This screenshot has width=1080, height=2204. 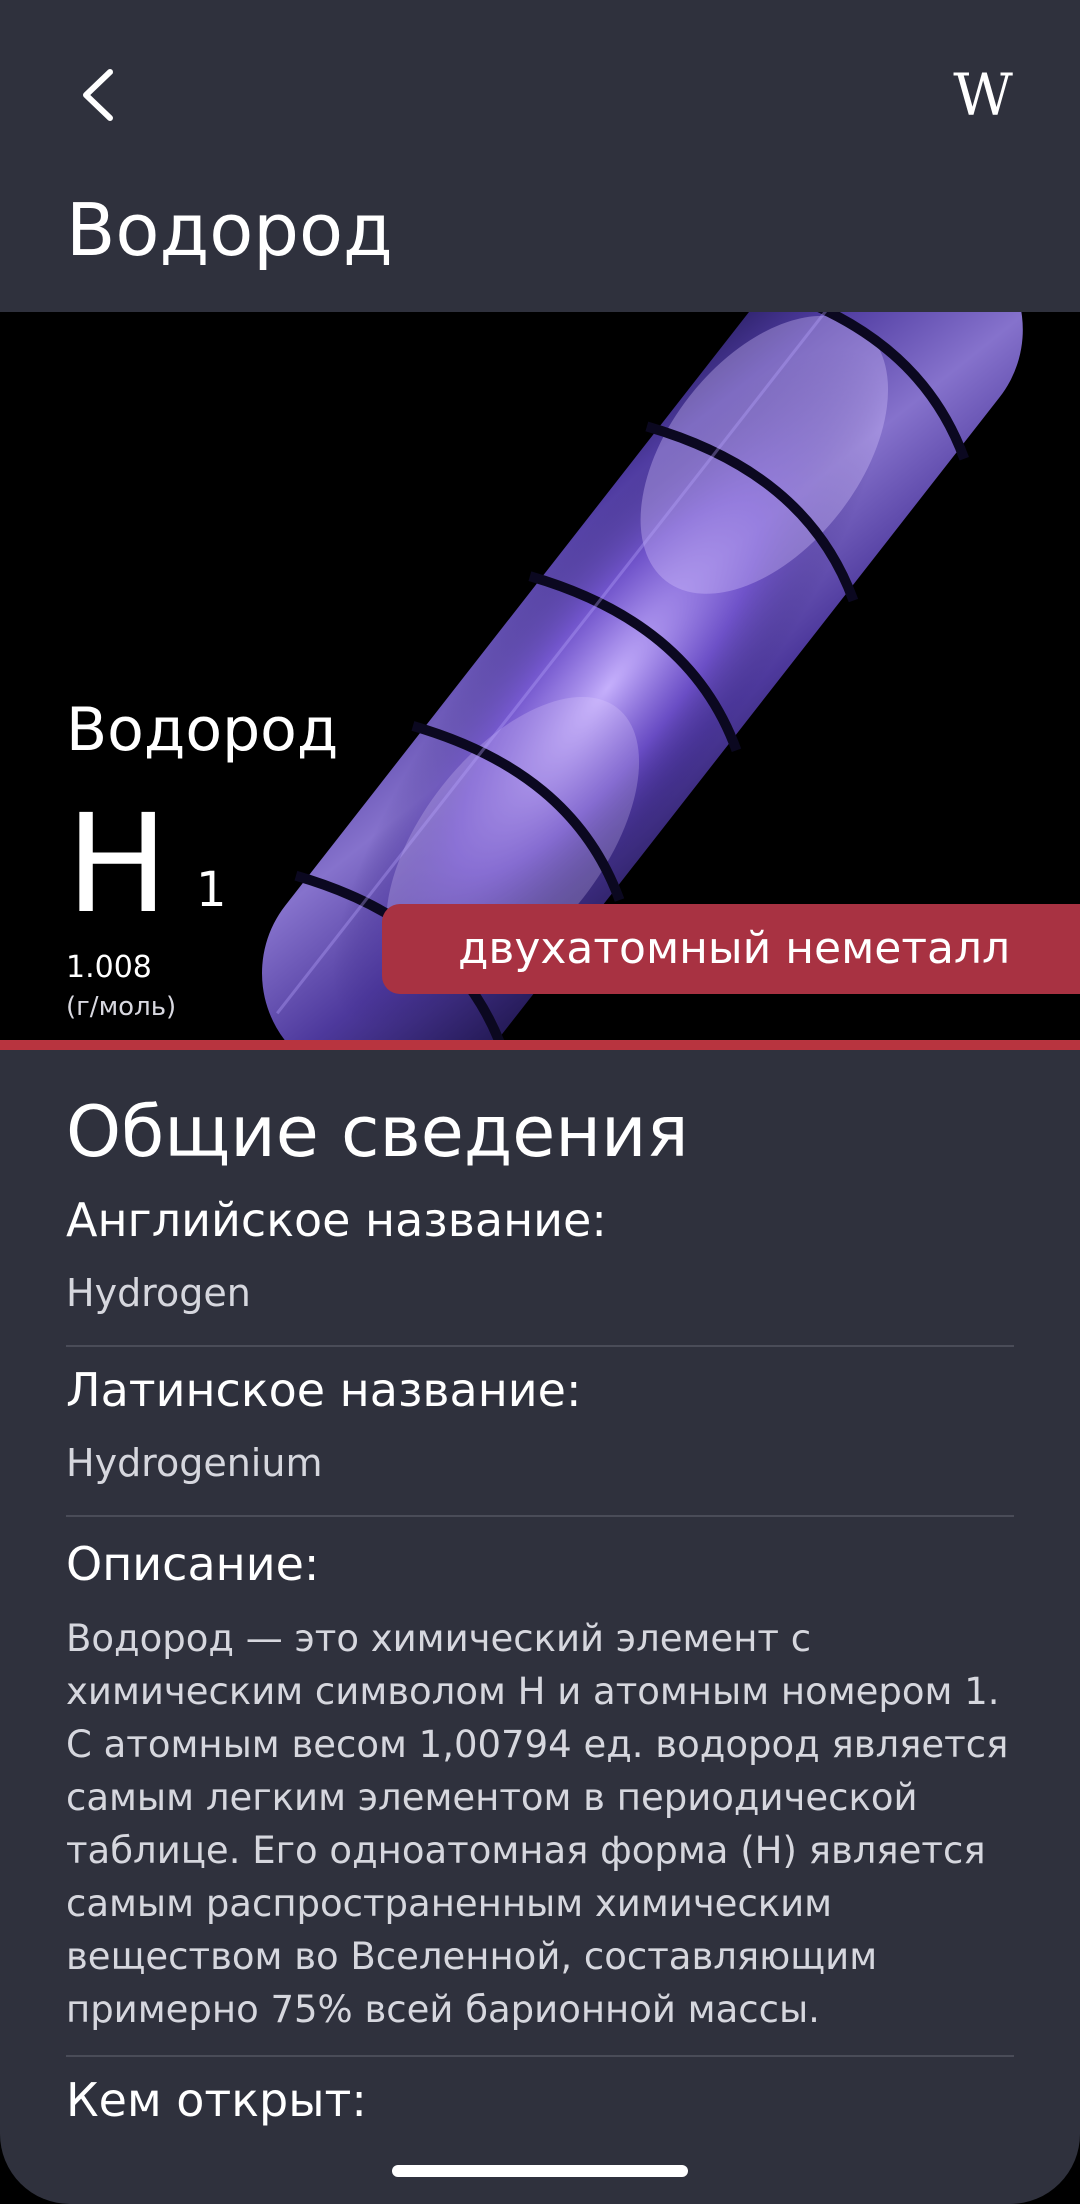 What do you see at coordinates (540, 2171) in the screenshot?
I see `home-indicator` at bounding box center [540, 2171].